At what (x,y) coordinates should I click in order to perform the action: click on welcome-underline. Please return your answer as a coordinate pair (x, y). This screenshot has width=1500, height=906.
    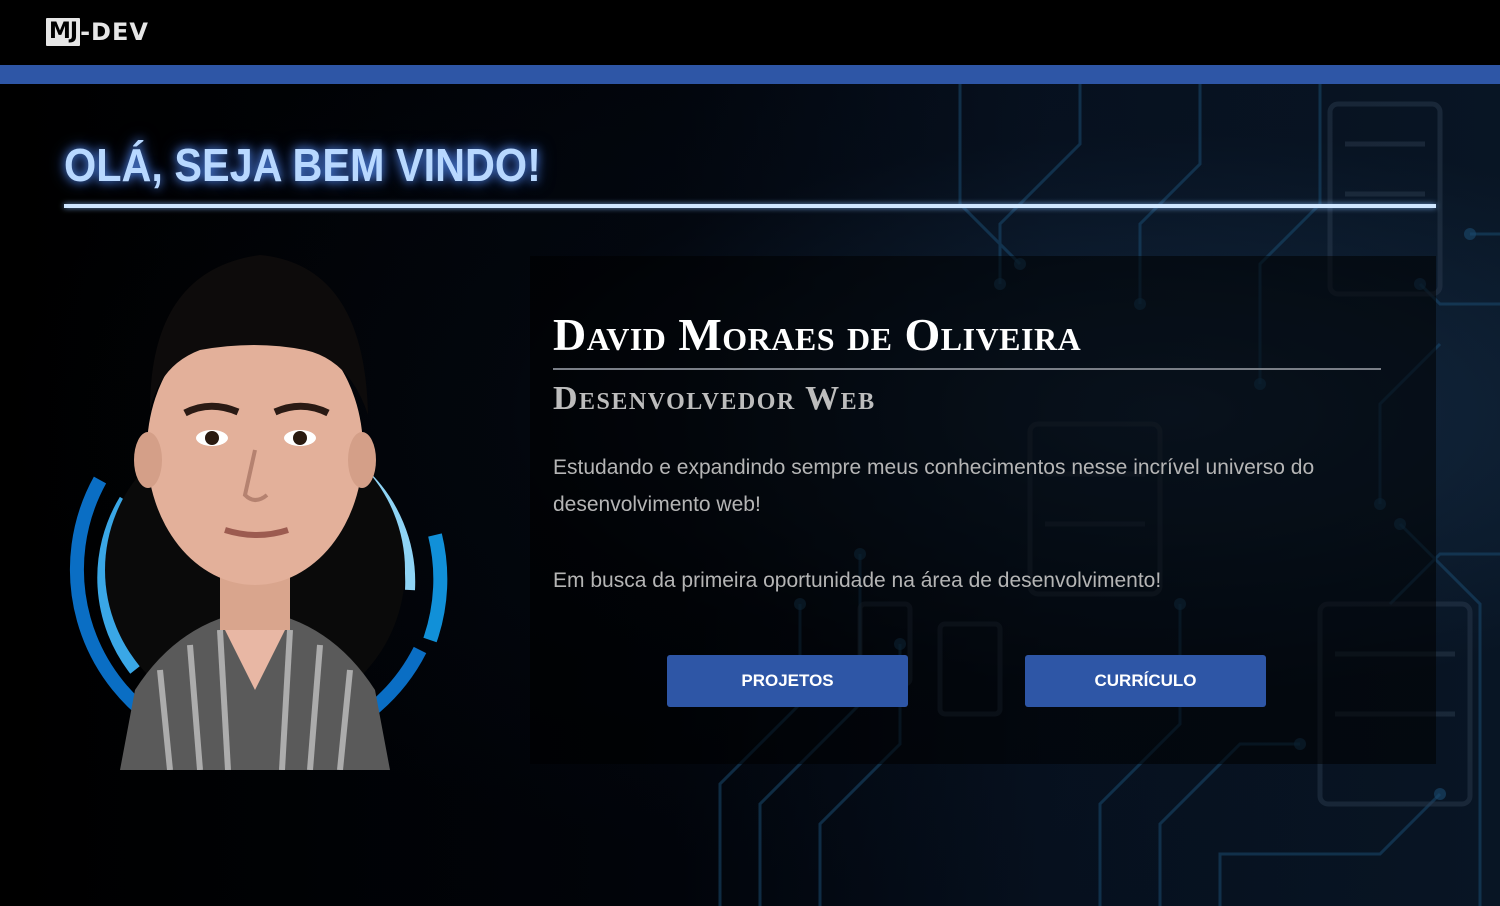
    Looking at the image, I should click on (750, 206).